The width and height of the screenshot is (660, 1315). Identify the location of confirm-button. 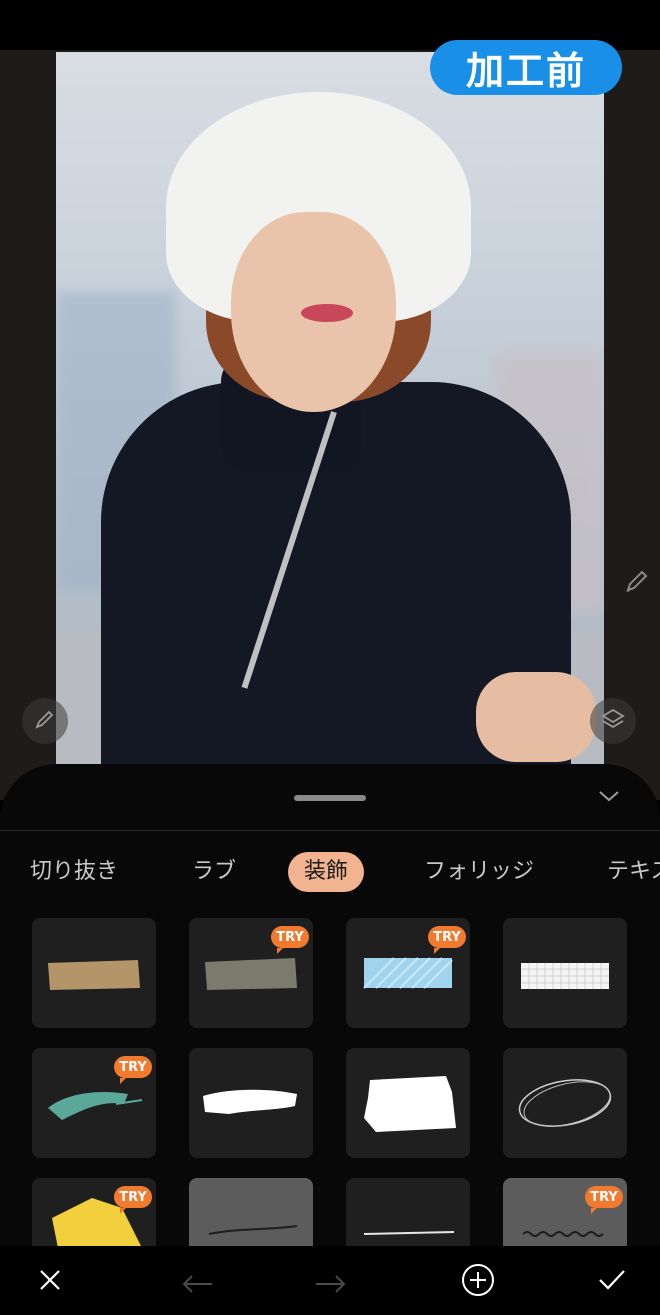
(612, 1280).